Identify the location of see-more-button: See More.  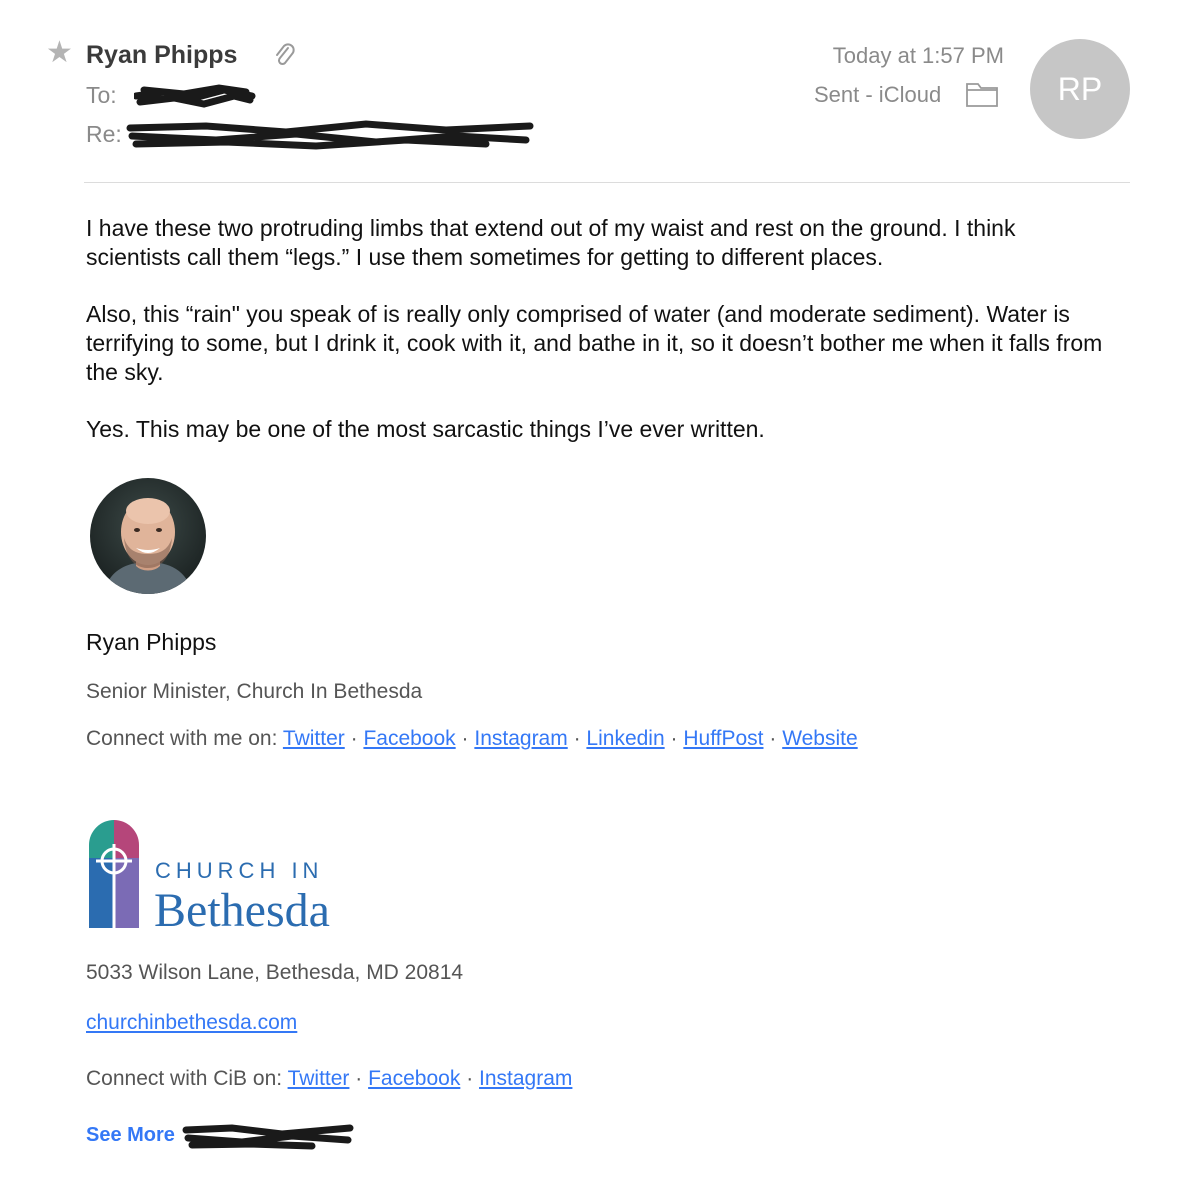
(130, 1135).